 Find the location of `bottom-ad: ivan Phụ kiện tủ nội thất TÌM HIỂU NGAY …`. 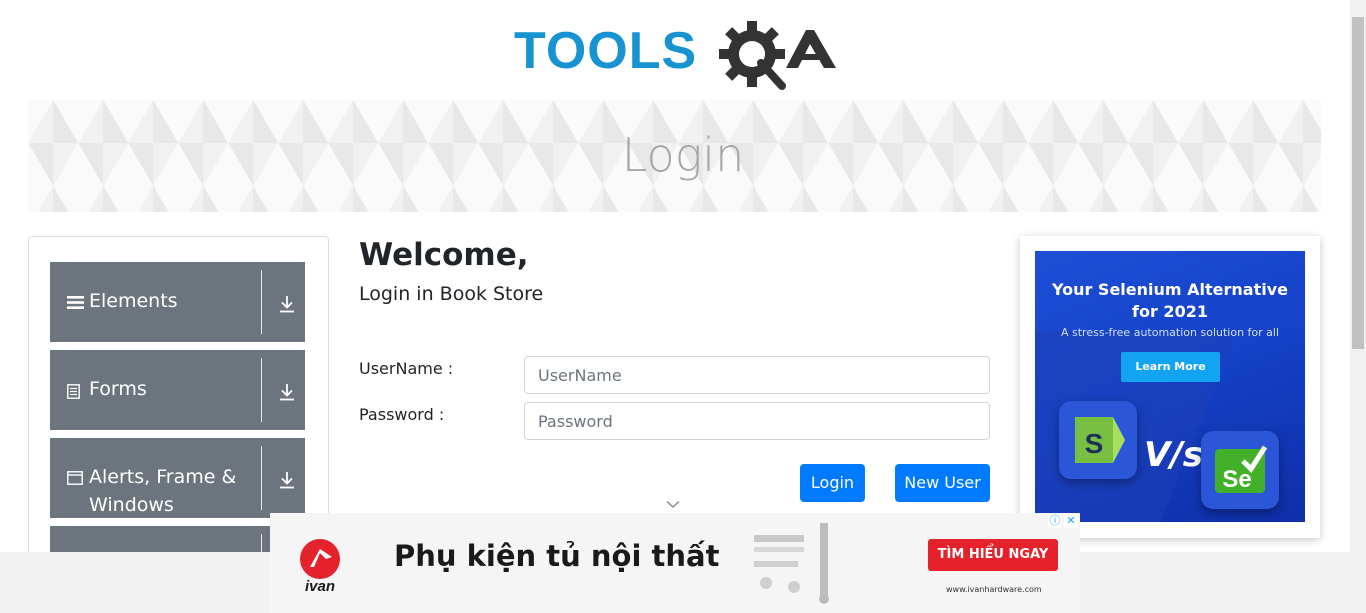

bottom-ad: ivan Phụ kiện tủ nội thất TÌM HIỂU NGAY … is located at coordinates (675, 563).